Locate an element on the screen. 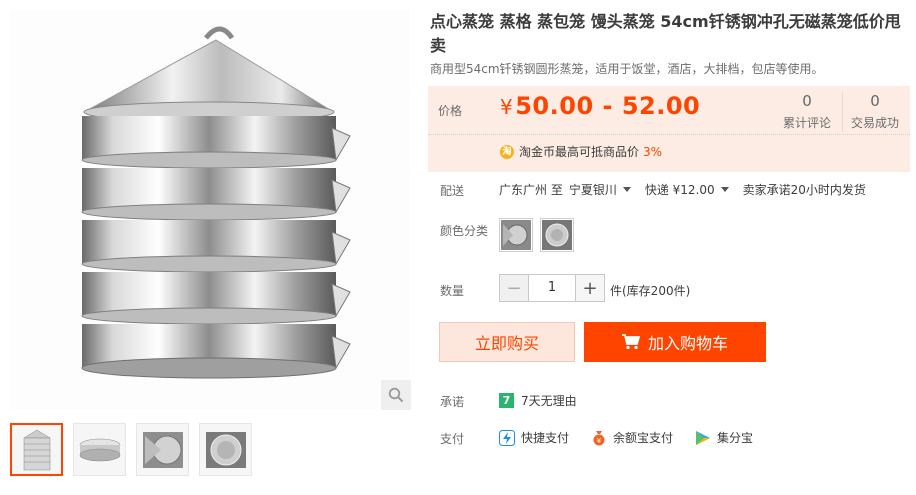 This screenshot has width=916, height=495. quick-pay-icon is located at coordinates (507, 437).